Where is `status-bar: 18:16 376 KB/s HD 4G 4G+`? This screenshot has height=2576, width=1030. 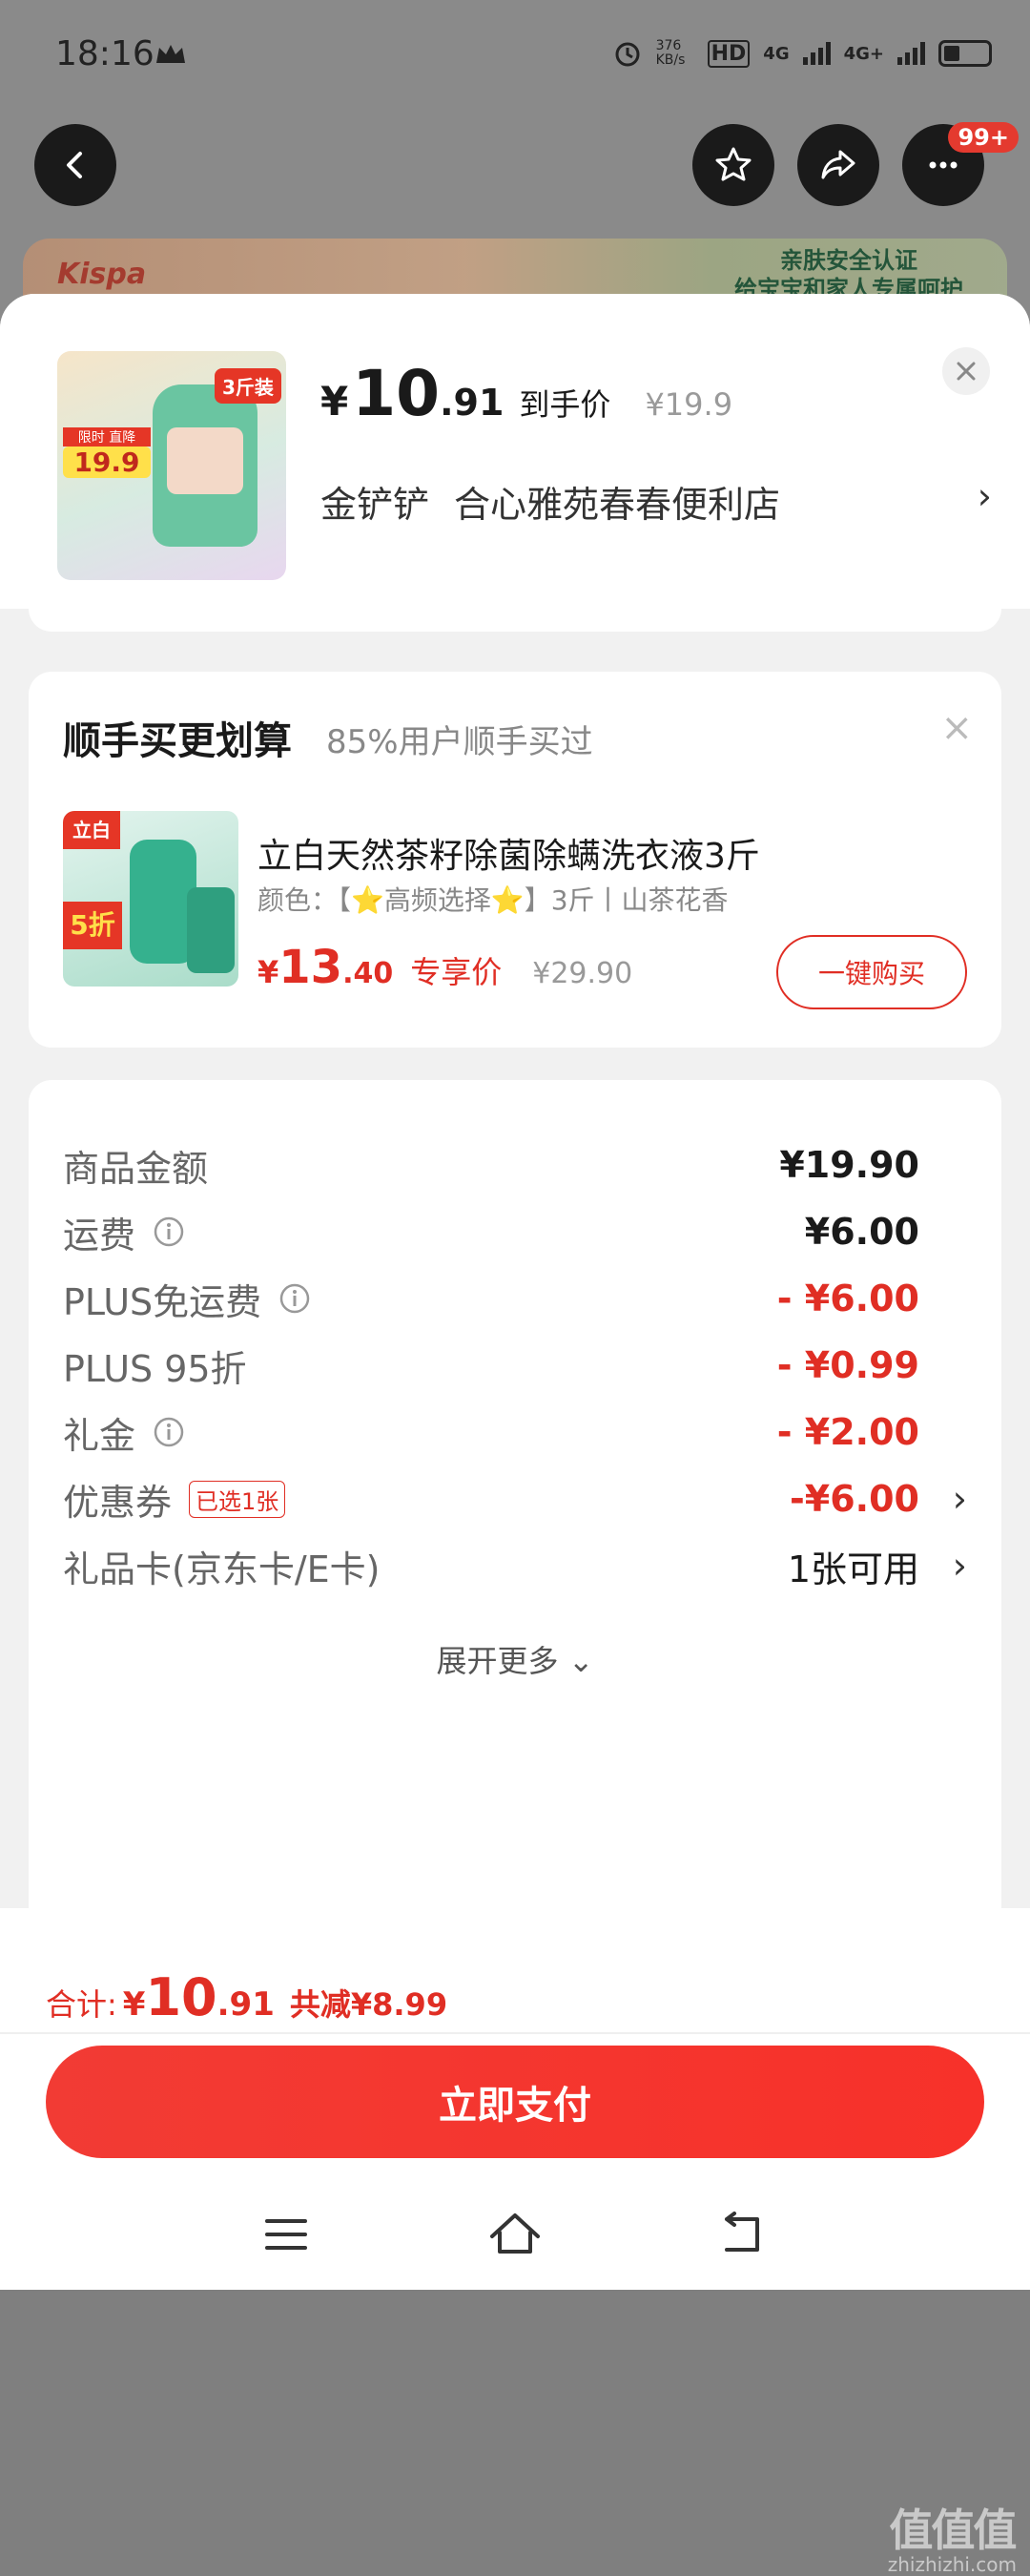
status-bar: 18:16 376 KB/s HD 4G 4G+ is located at coordinates (515, 57).